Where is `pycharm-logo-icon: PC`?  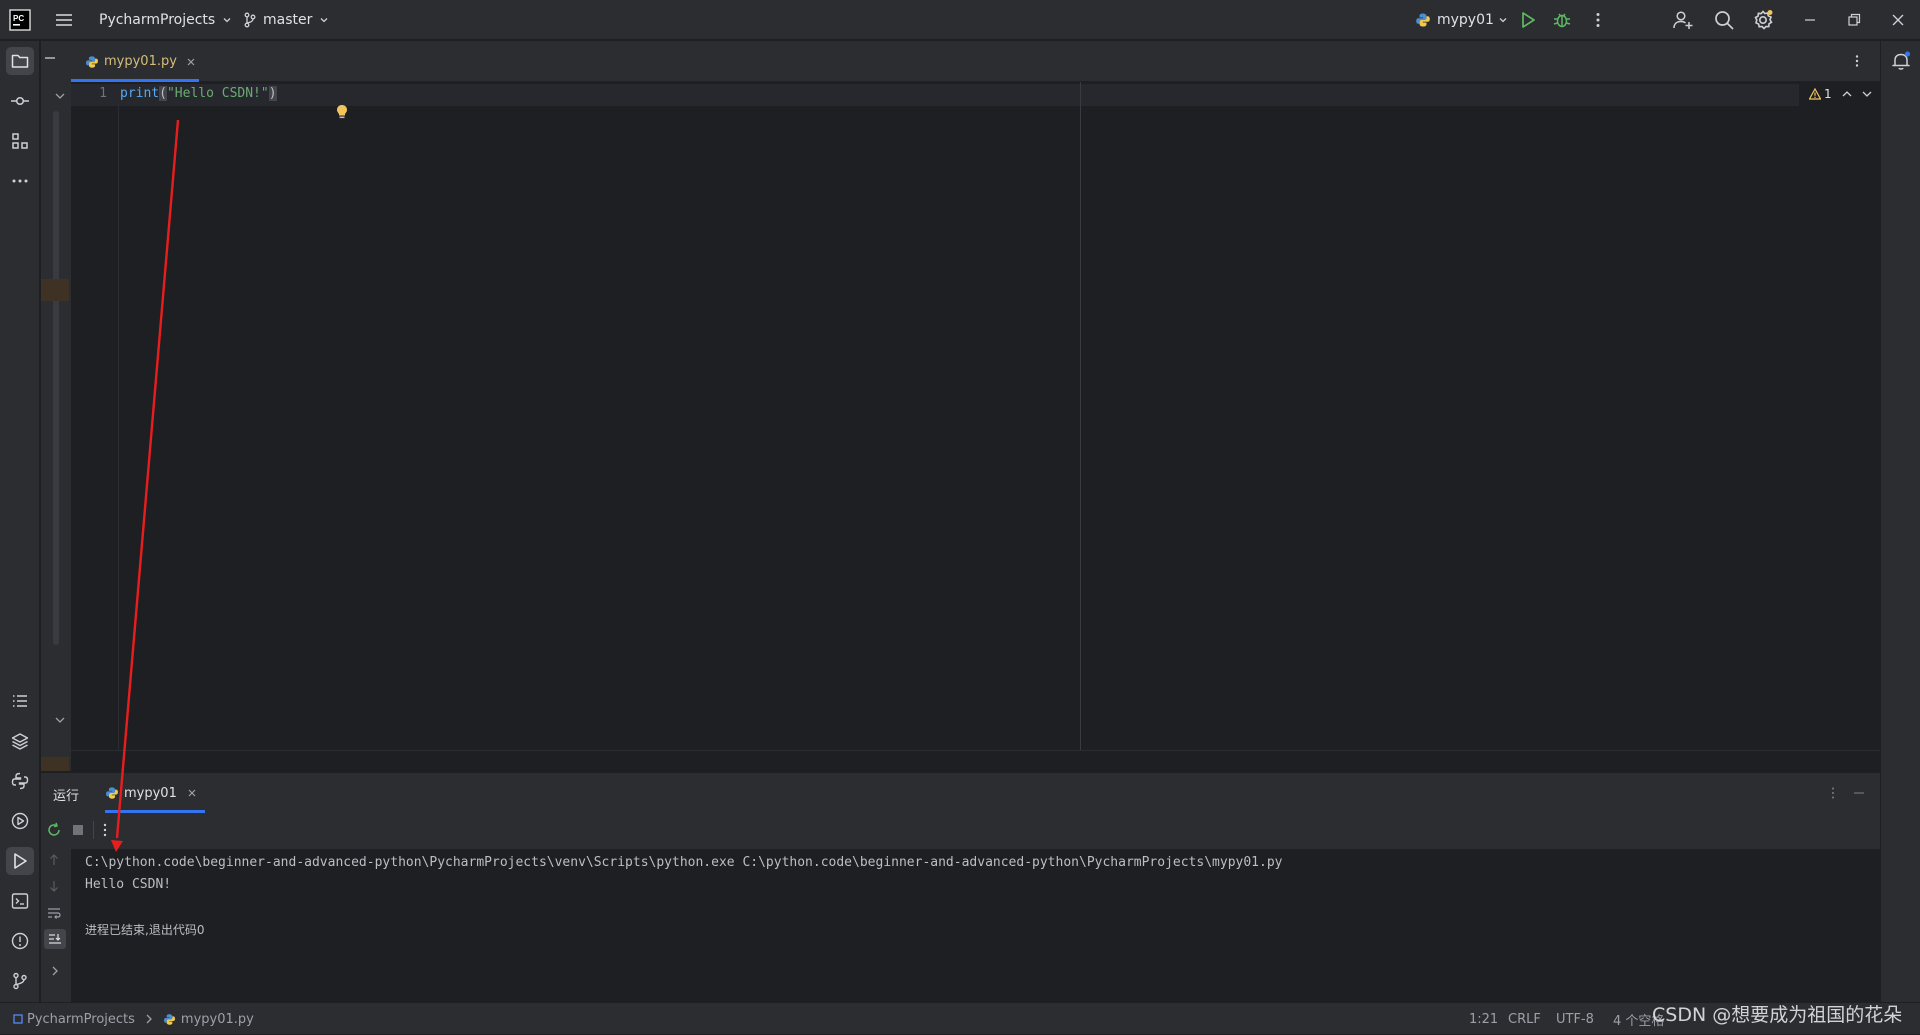
pycharm-logo-icon: PC is located at coordinates (20, 20).